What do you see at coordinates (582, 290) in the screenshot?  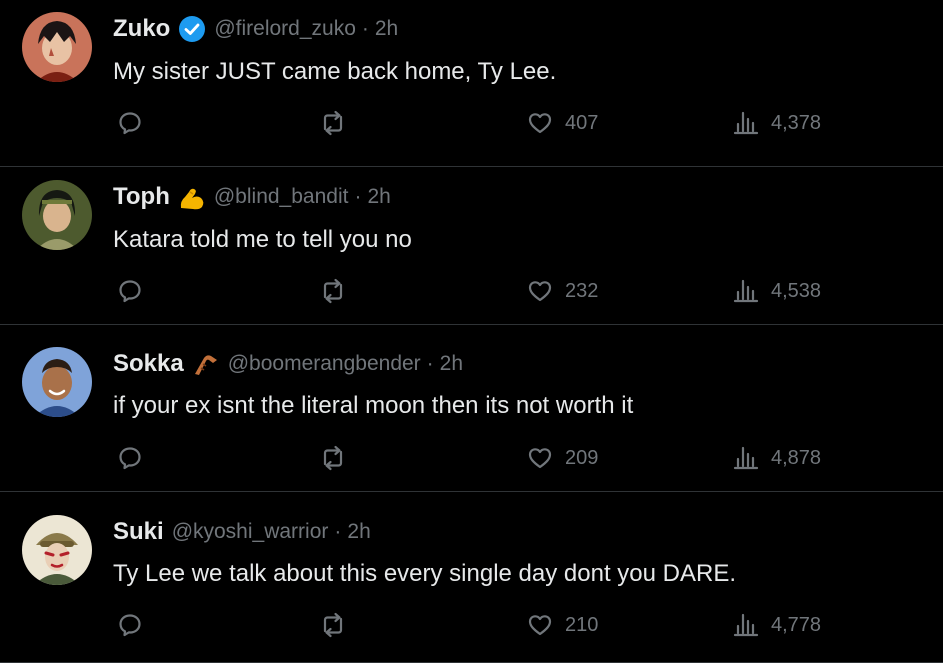 I see `like-count: 232` at bounding box center [582, 290].